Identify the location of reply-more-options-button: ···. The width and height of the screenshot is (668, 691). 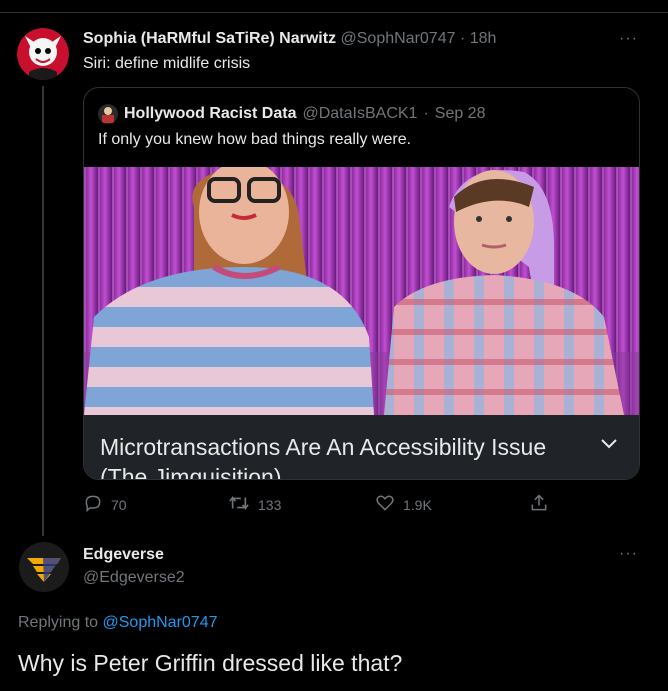
(628, 554).